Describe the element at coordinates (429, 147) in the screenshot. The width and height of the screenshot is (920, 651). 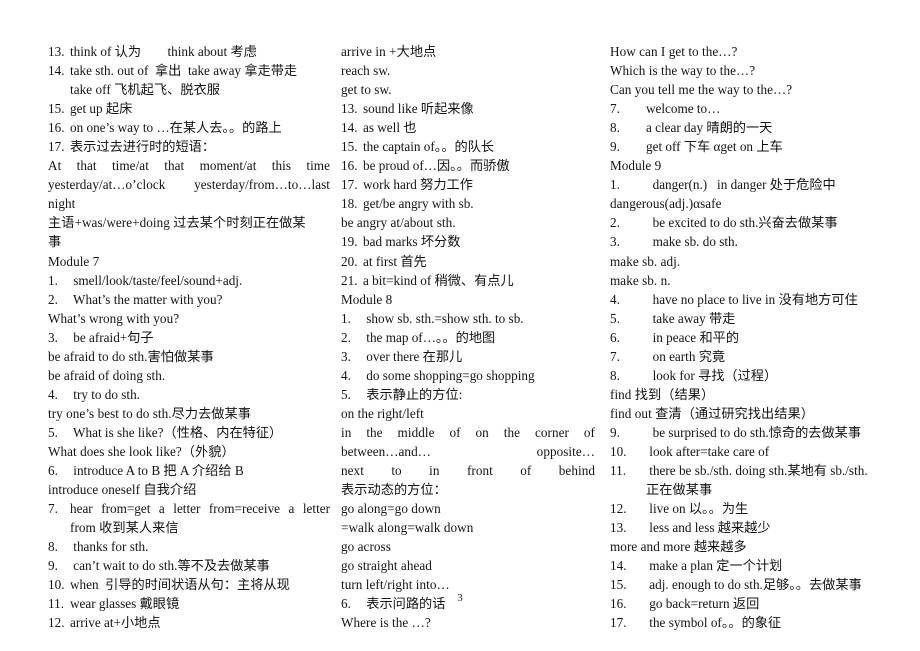
I see `entry-text: the captain of。。的队长` at that location.